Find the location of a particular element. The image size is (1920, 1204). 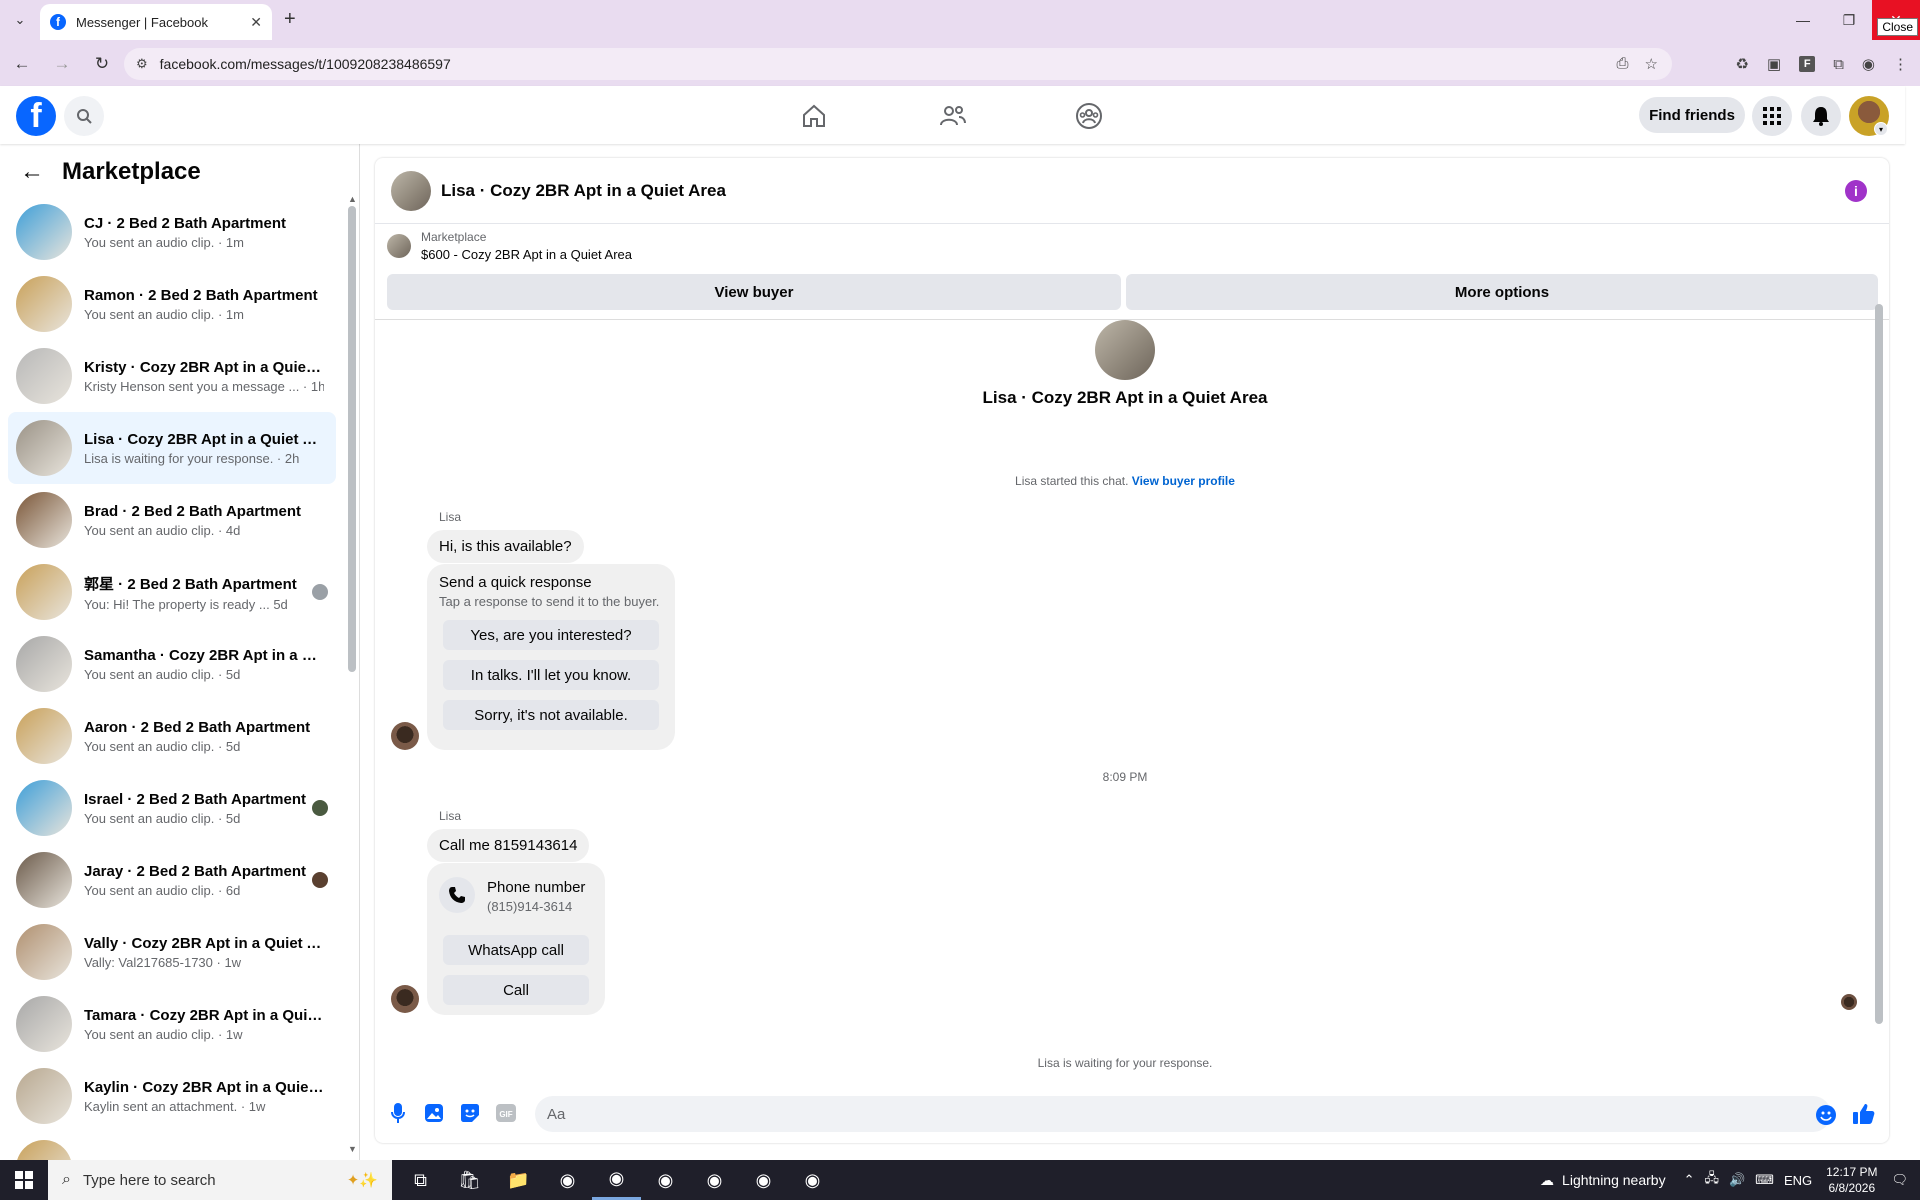

facebook-logo-icon: f is located at coordinates (36, 116).